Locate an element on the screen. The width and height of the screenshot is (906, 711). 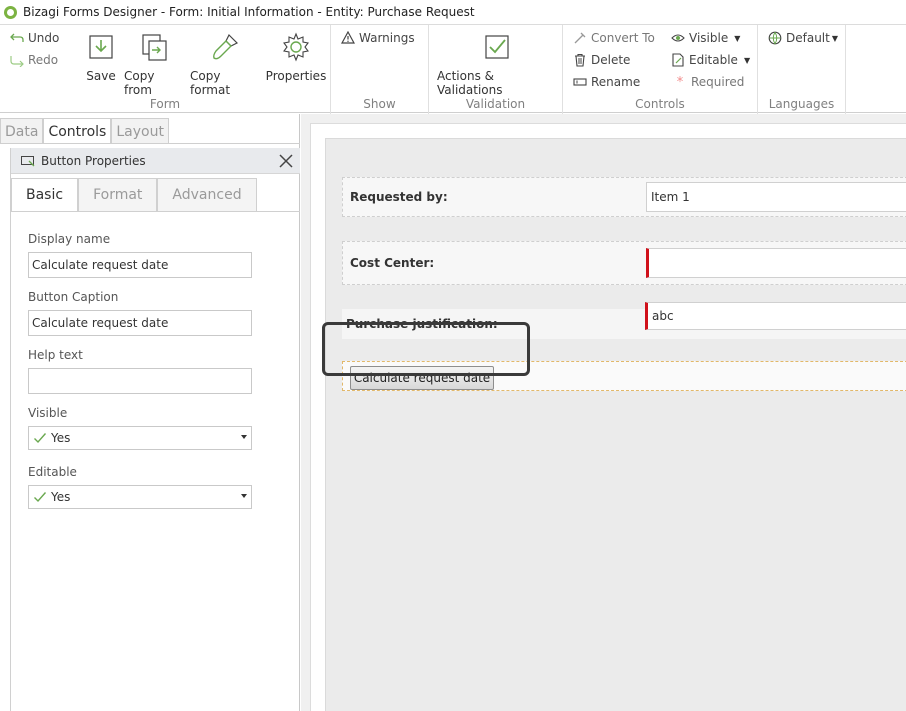
actions-validations-label: Actions & Validations is located at coordinates (470, 83).